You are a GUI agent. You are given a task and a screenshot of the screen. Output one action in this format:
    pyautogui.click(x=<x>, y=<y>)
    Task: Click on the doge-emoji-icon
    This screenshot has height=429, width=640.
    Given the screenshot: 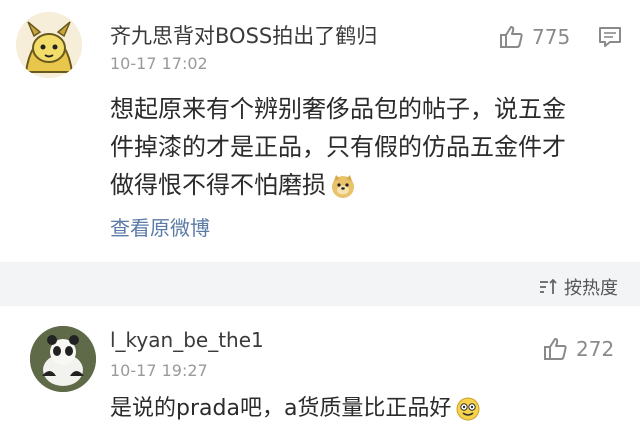 What is the action you would take?
    pyautogui.click(x=343, y=186)
    